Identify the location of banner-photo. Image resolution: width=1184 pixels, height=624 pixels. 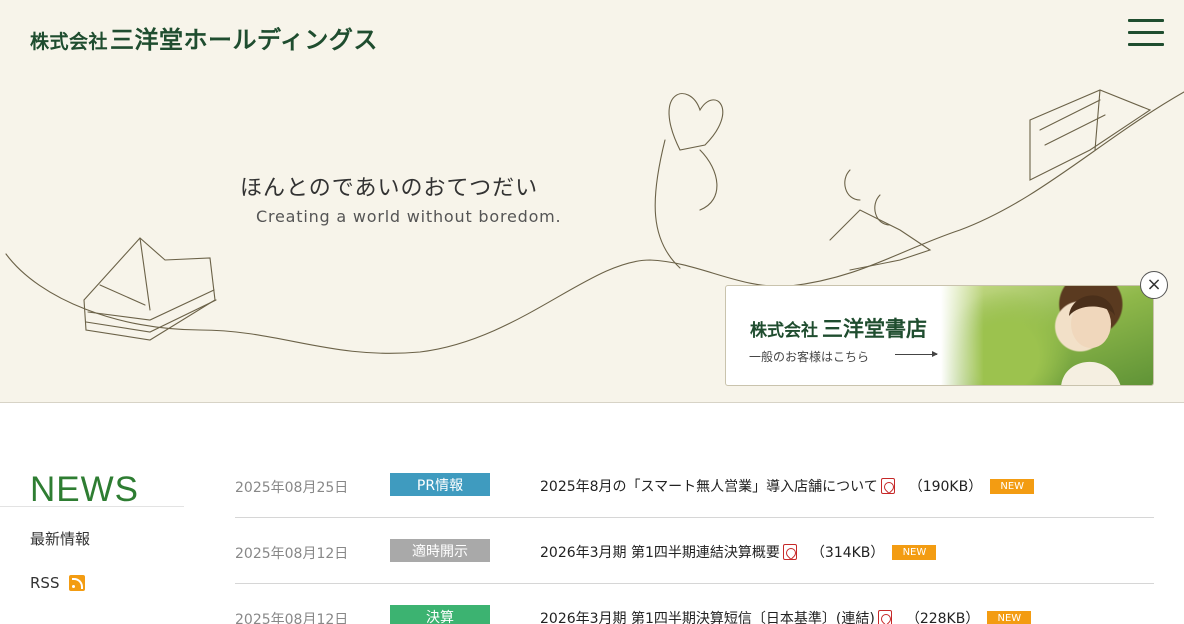
(1047, 335).